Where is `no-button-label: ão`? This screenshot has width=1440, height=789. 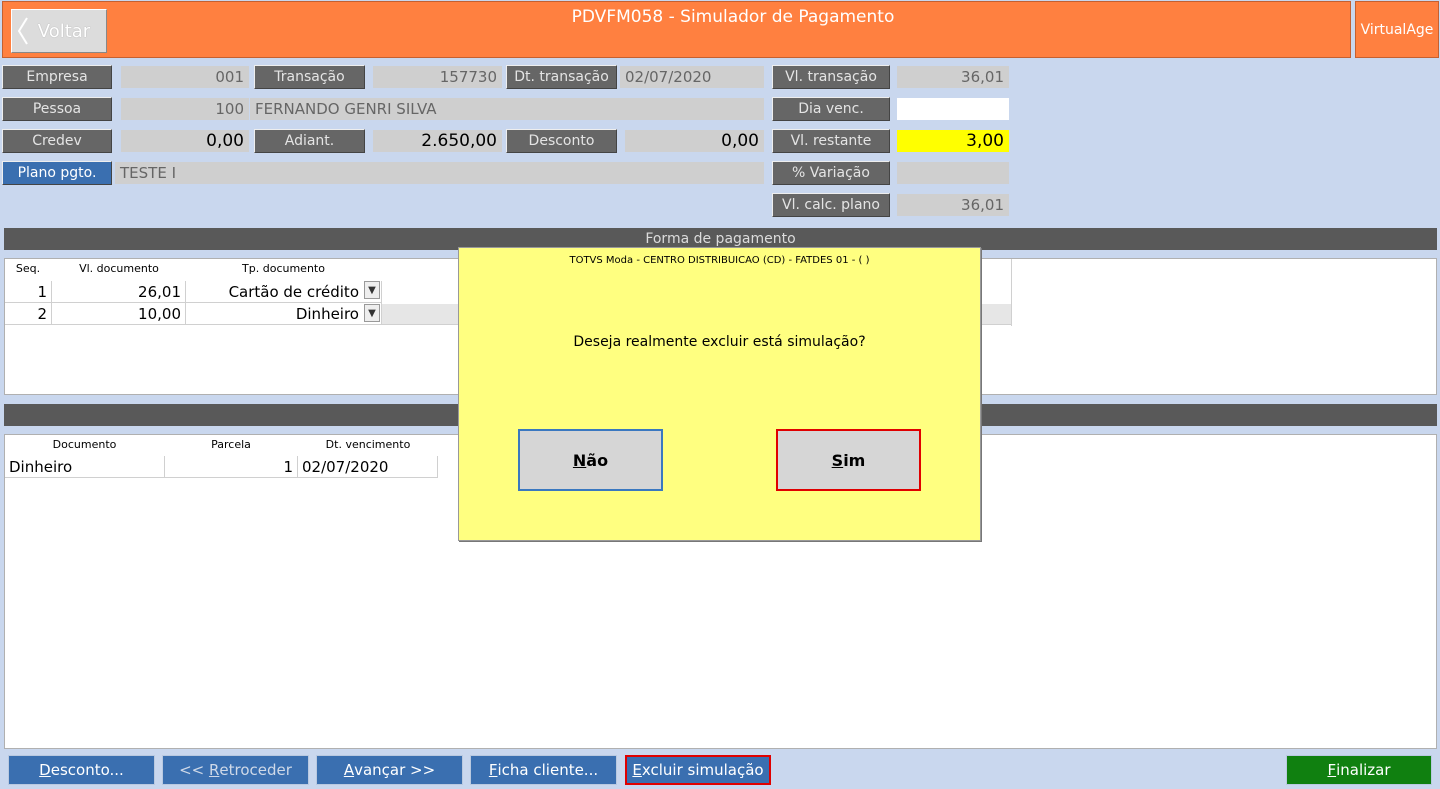 no-button-label: ão is located at coordinates (597, 460).